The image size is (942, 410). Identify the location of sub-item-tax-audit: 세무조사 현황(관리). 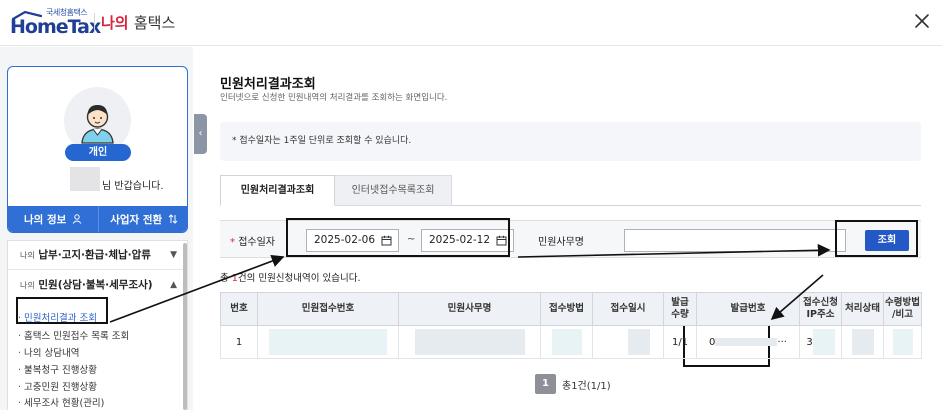
(61, 402).